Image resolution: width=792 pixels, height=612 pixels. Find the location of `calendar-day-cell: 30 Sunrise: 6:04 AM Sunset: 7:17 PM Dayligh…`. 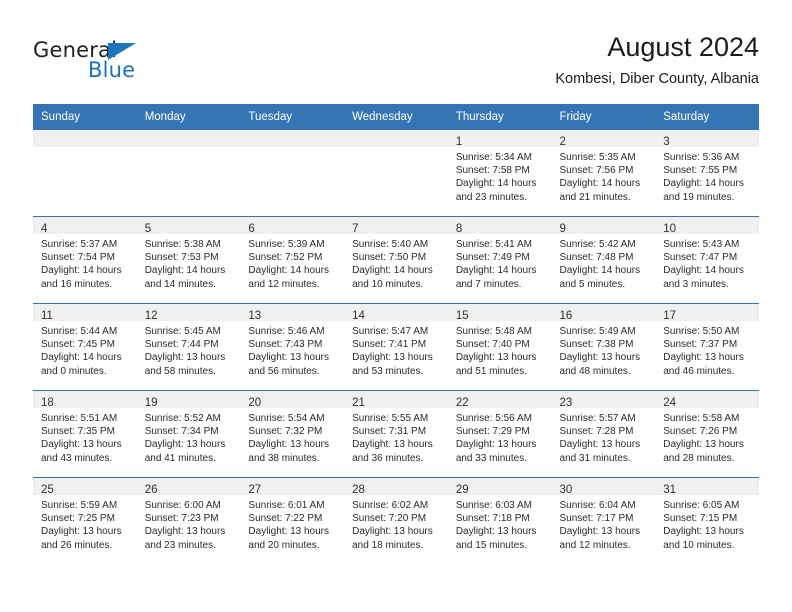

calendar-day-cell: 30 Sunrise: 6:04 AM Sunset: 7:17 PM Dayligh… is located at coordinates (603, 520).